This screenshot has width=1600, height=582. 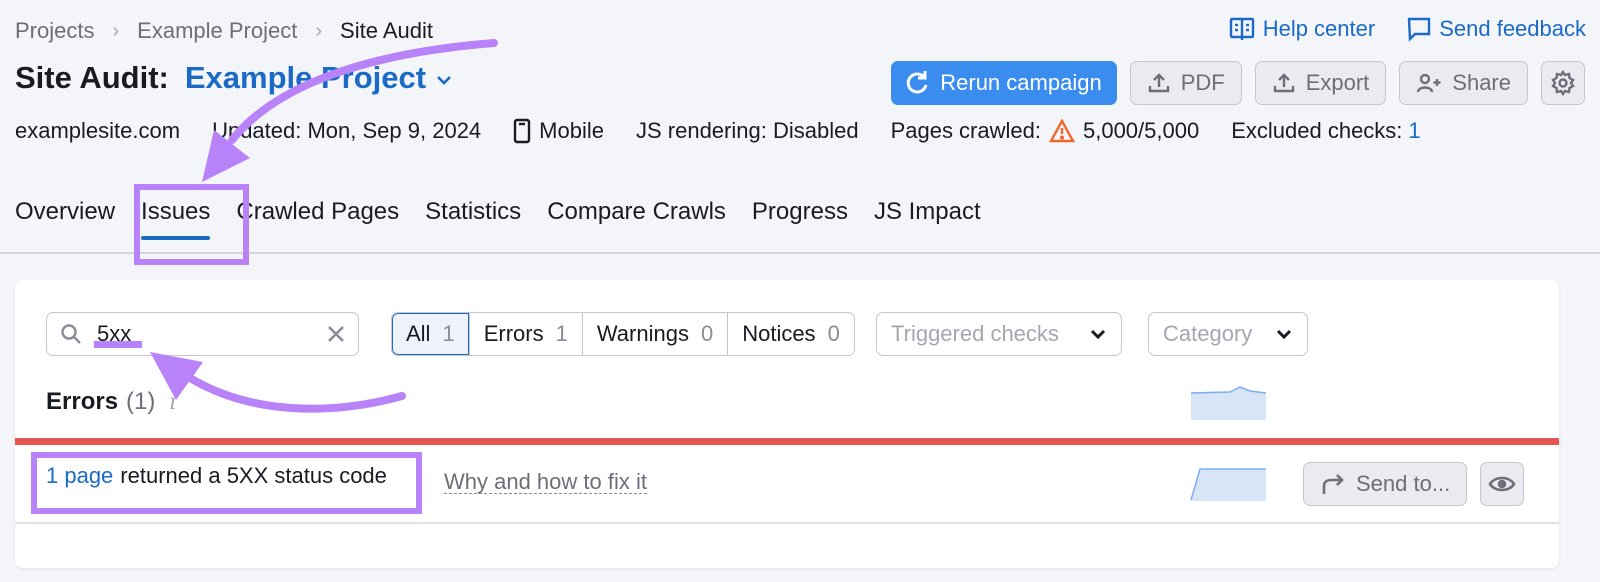 What do you see at coordinates (1419, 29) in the screenshot?
I see `chat-icon` at bounding box center [1419, 29].